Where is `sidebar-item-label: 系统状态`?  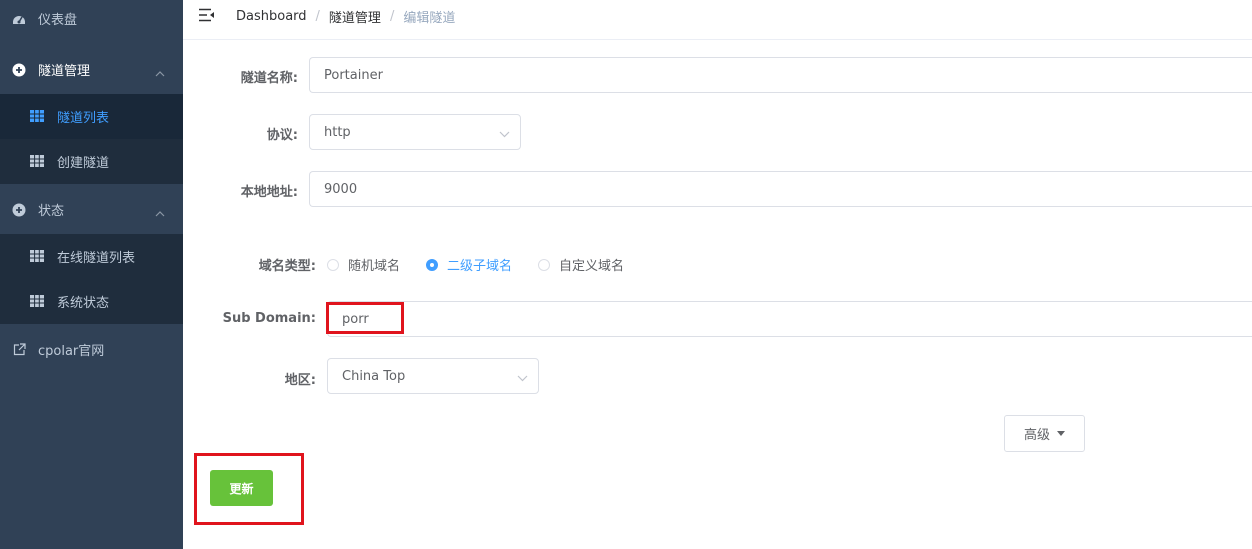 sidebar-item-label: 系统状态 is located at coordinates (83, 303).